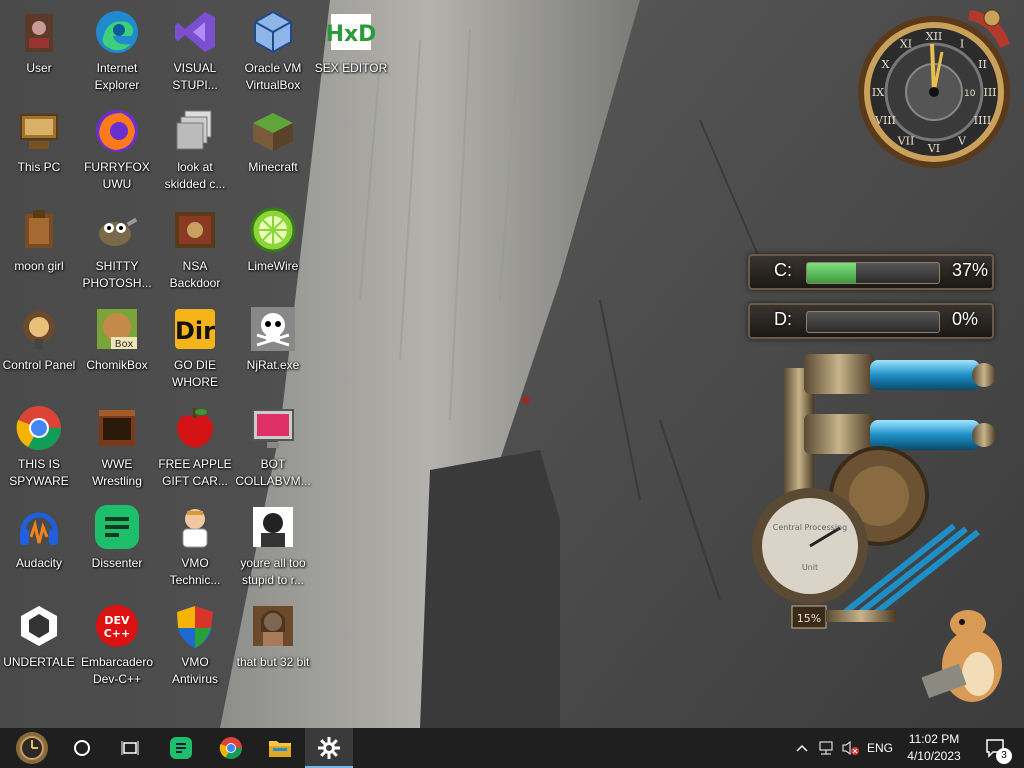 The width and height of the screenshot is (1024, 768). I want to click on network-icon, so click(826, 748).